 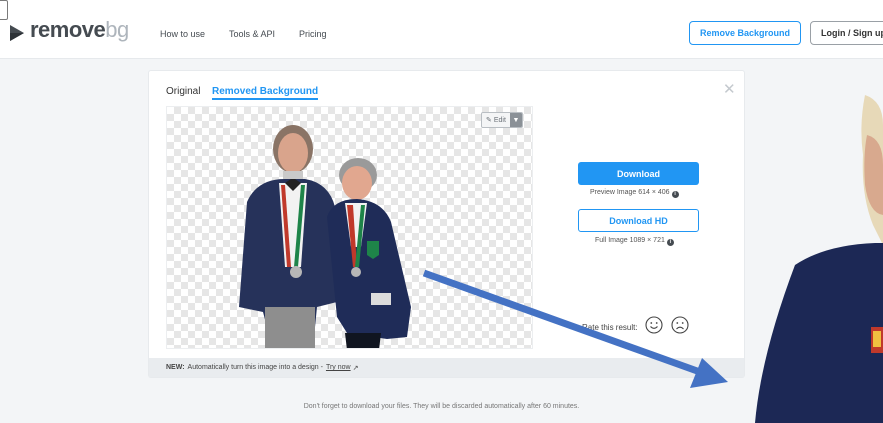 What do you see at coordinates (68, 29) in the screenshot?
I see `logo-text-main: remove` at bounding box center [68, 29].